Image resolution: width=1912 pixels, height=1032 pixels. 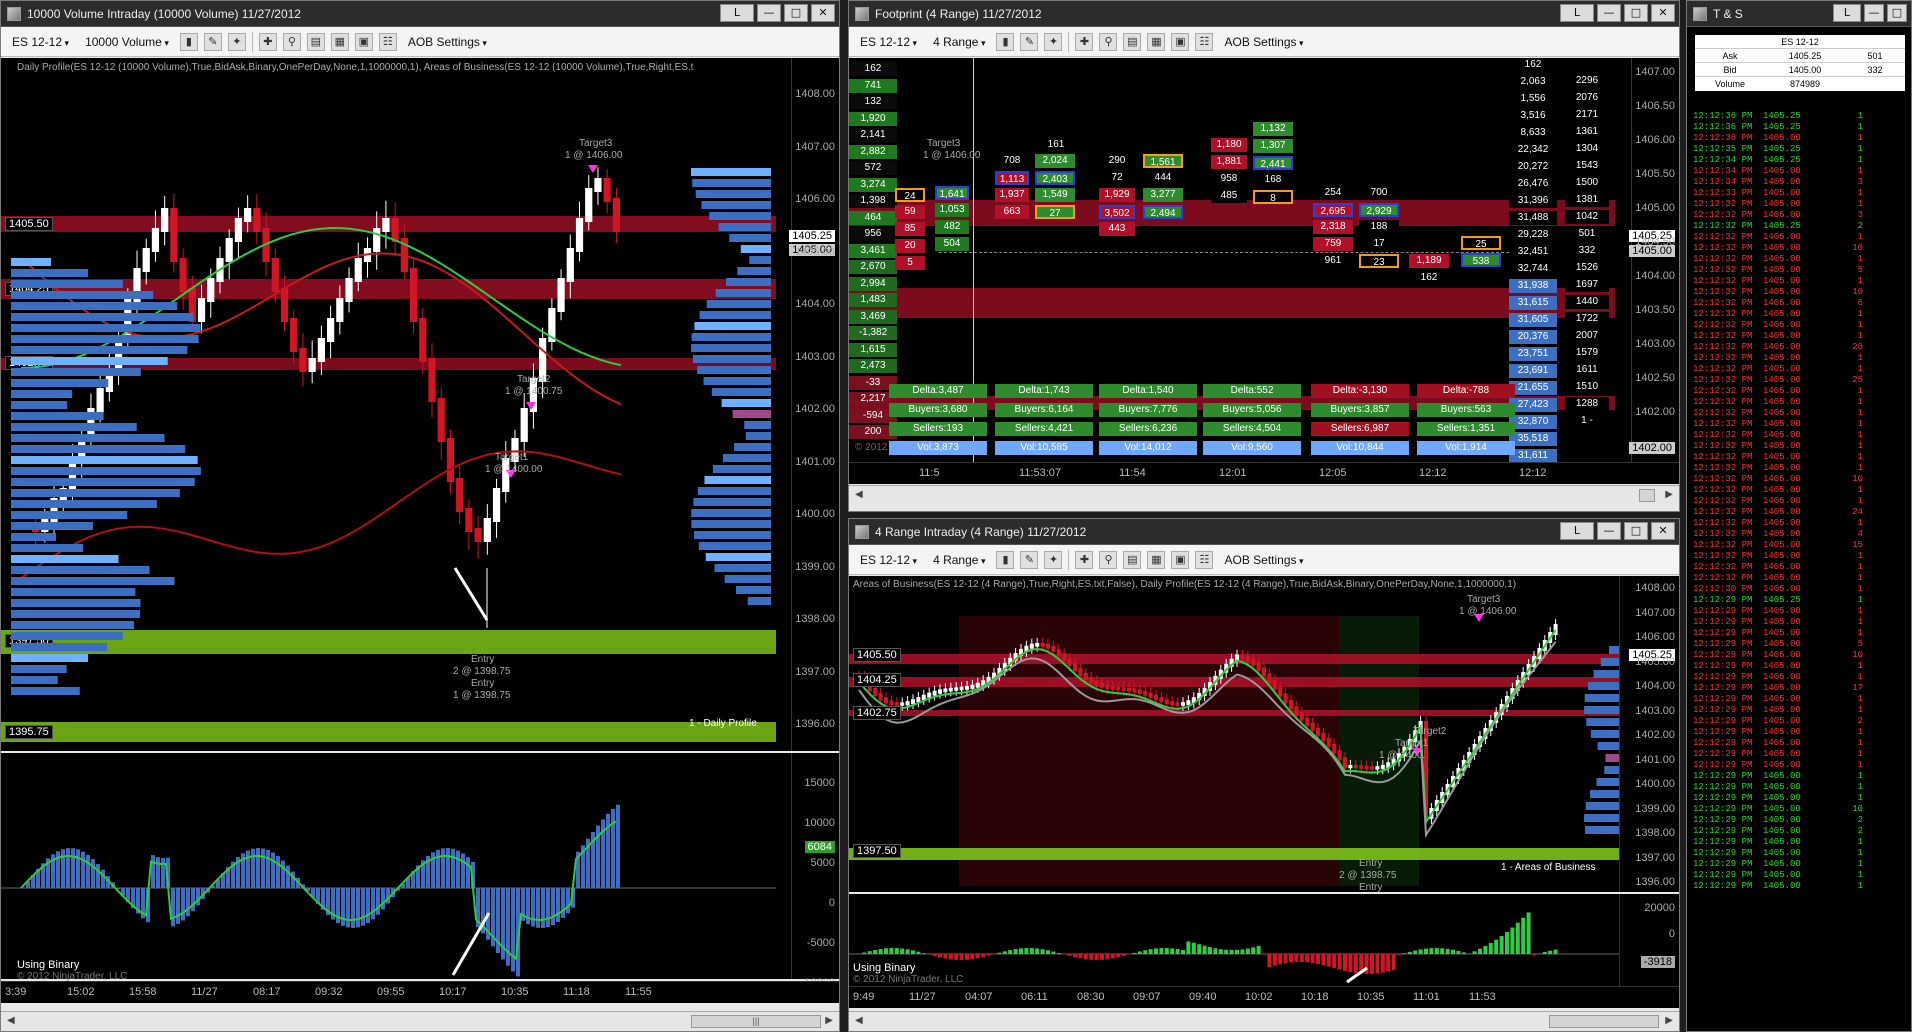 What do you see at coordinates (420, 1021) in the screenshot?
I see `horizontal-scrollbar: ◀ ||| ▶` at bounding box center [420, 1021].